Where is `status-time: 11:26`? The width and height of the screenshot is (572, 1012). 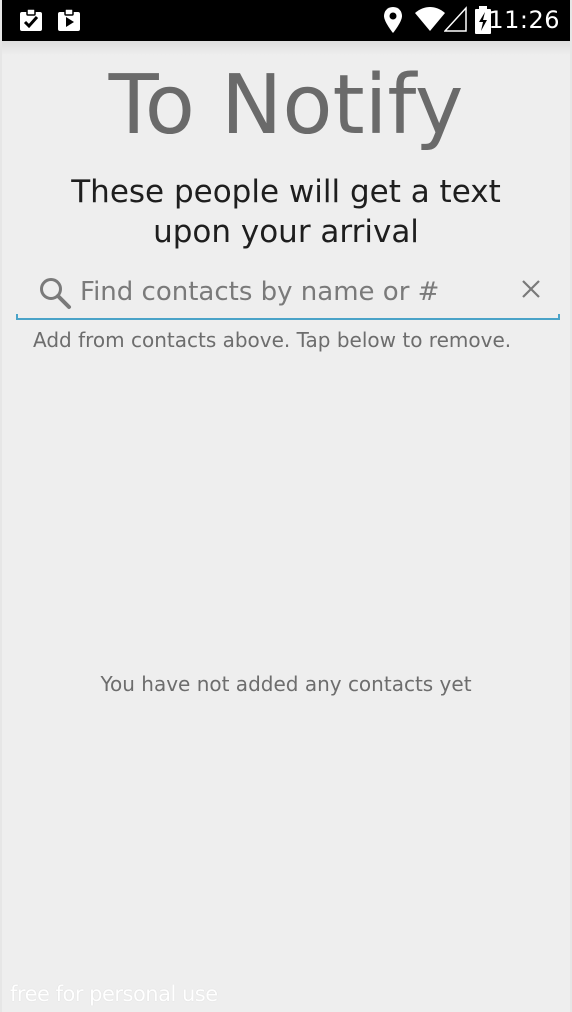
status-time: 11:26 is located at coordinates (524, 20).